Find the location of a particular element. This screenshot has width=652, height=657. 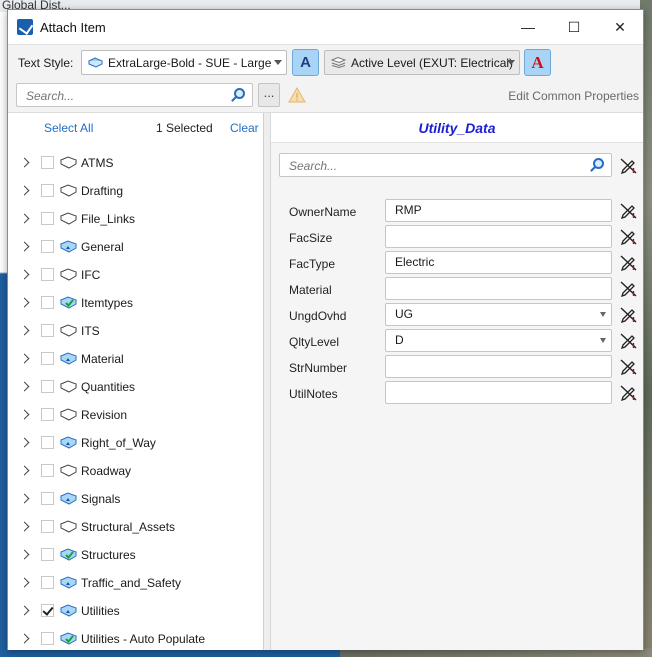

item-search-input is located at coordinates (114, 96).